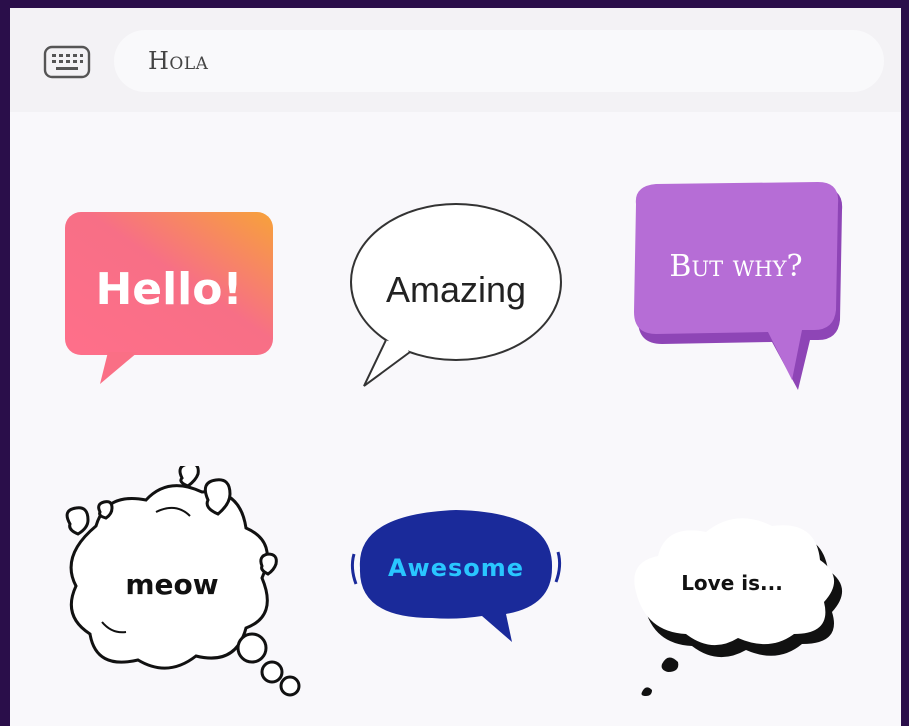 Image resolution: width=909 pixels, height=726 pixels. I want to click on search-input: Hola, so click(178, 61).